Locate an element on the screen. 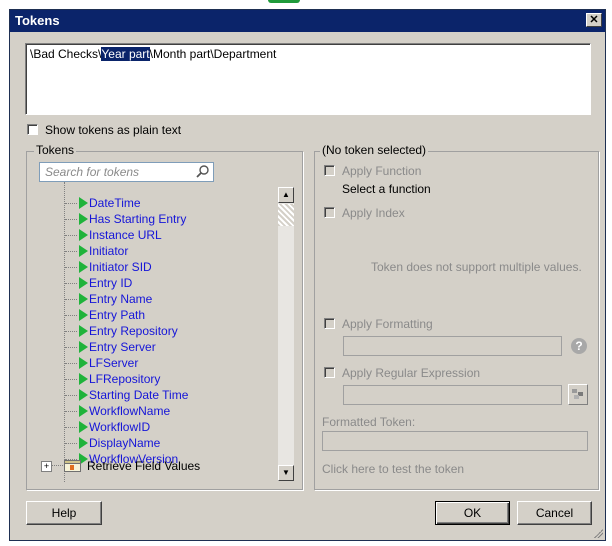  resize-grip is located at coordinates (598, 533).